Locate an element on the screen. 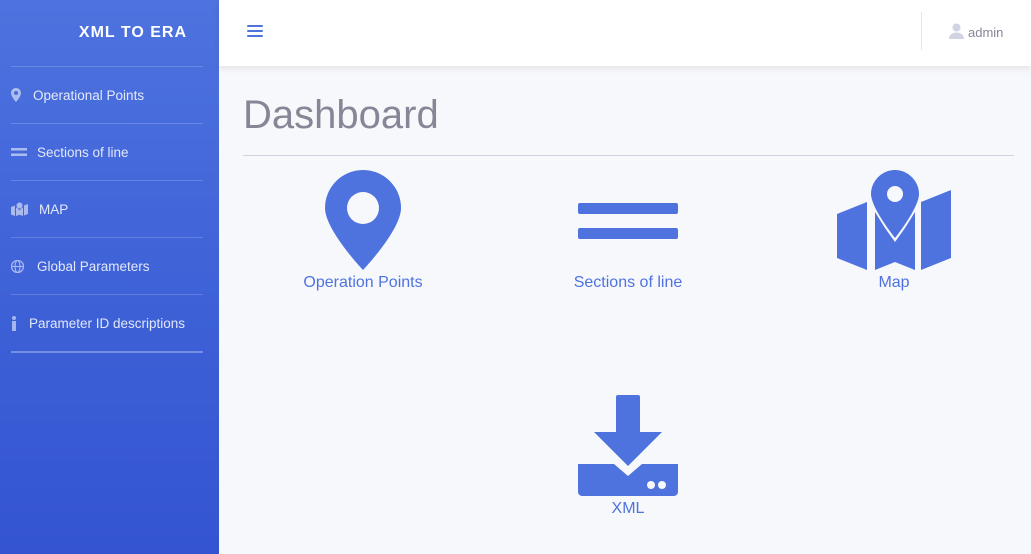  user-name: admin is located at coordinates (986, 32).